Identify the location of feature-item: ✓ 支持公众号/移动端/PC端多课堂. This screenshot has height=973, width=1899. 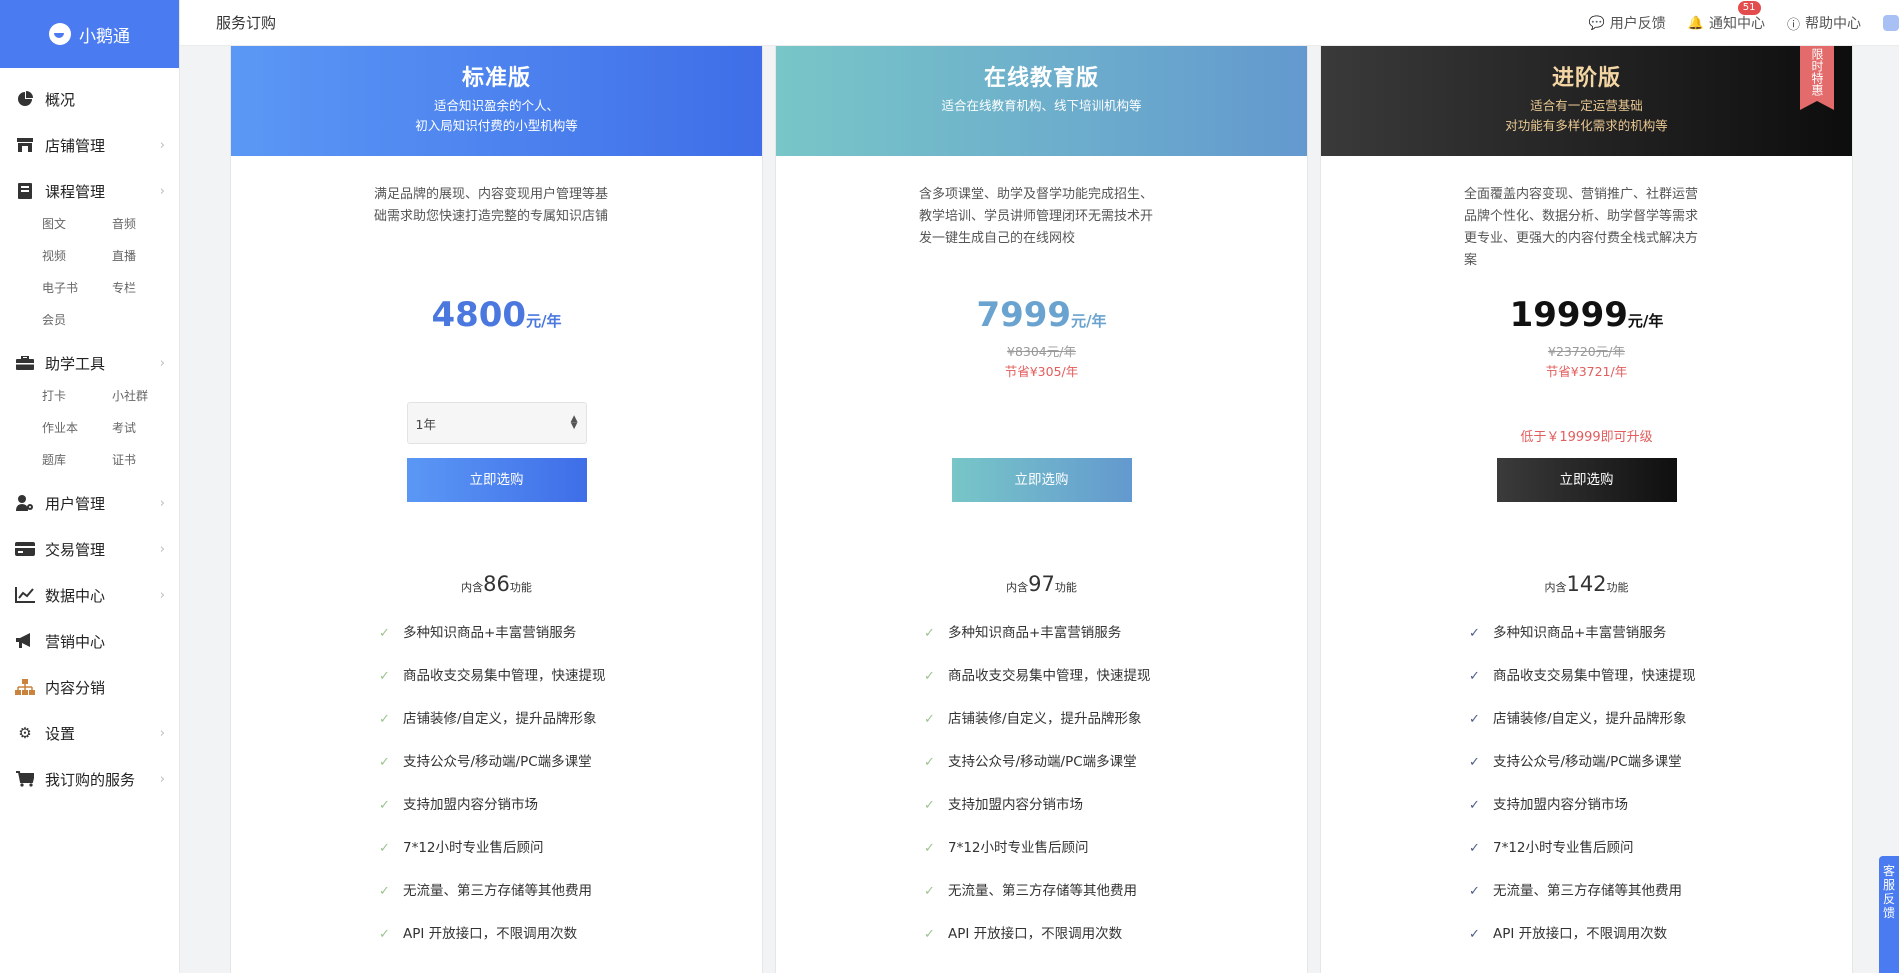
(1115, 762).